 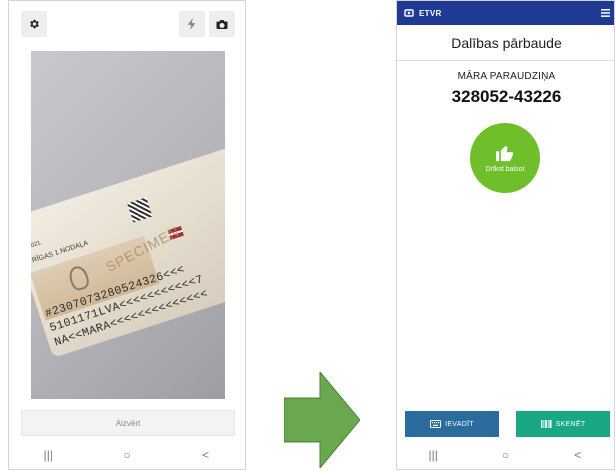 What do you see at coordinates (570, 424) in the screenshot?
I see `scan-button-label: SKENĒT` at bounding box center [570, 424].